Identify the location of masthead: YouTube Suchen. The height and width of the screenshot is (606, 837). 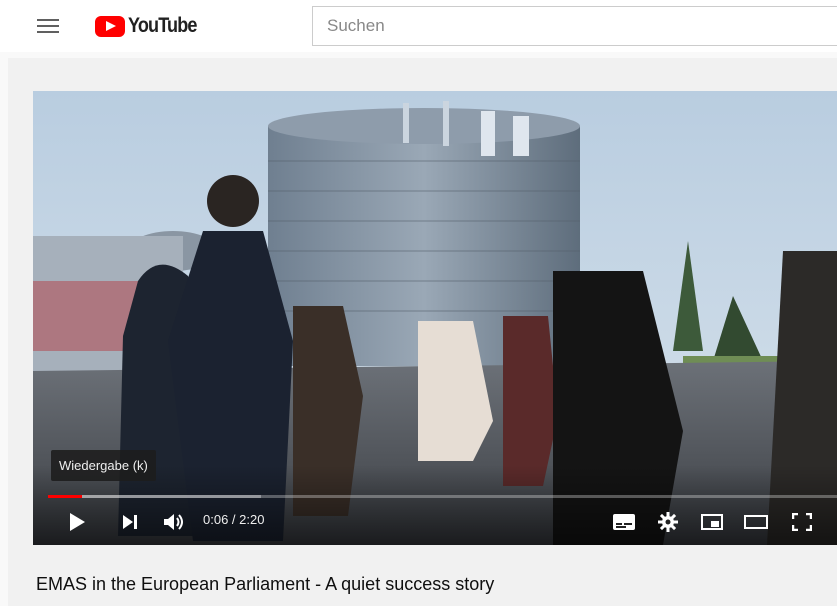
(418, 26).